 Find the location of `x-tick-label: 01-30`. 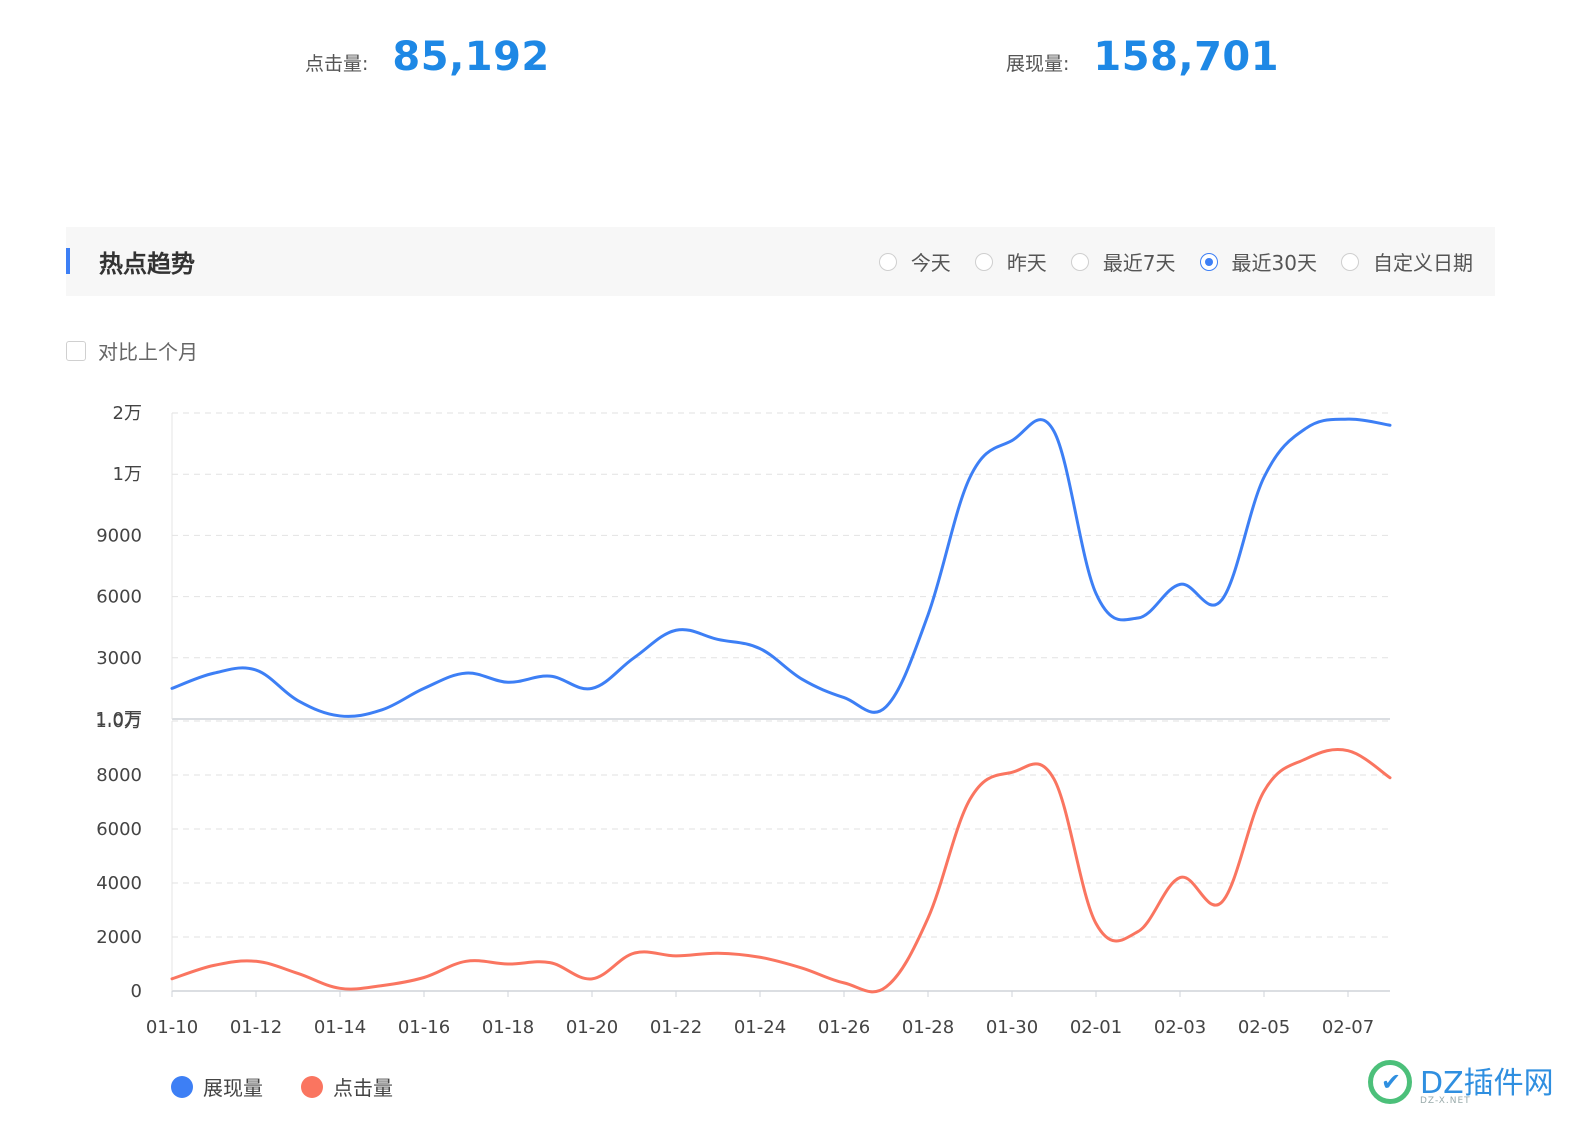

x-tick-label: 01-30 is located at coordinates (1012, 1027).